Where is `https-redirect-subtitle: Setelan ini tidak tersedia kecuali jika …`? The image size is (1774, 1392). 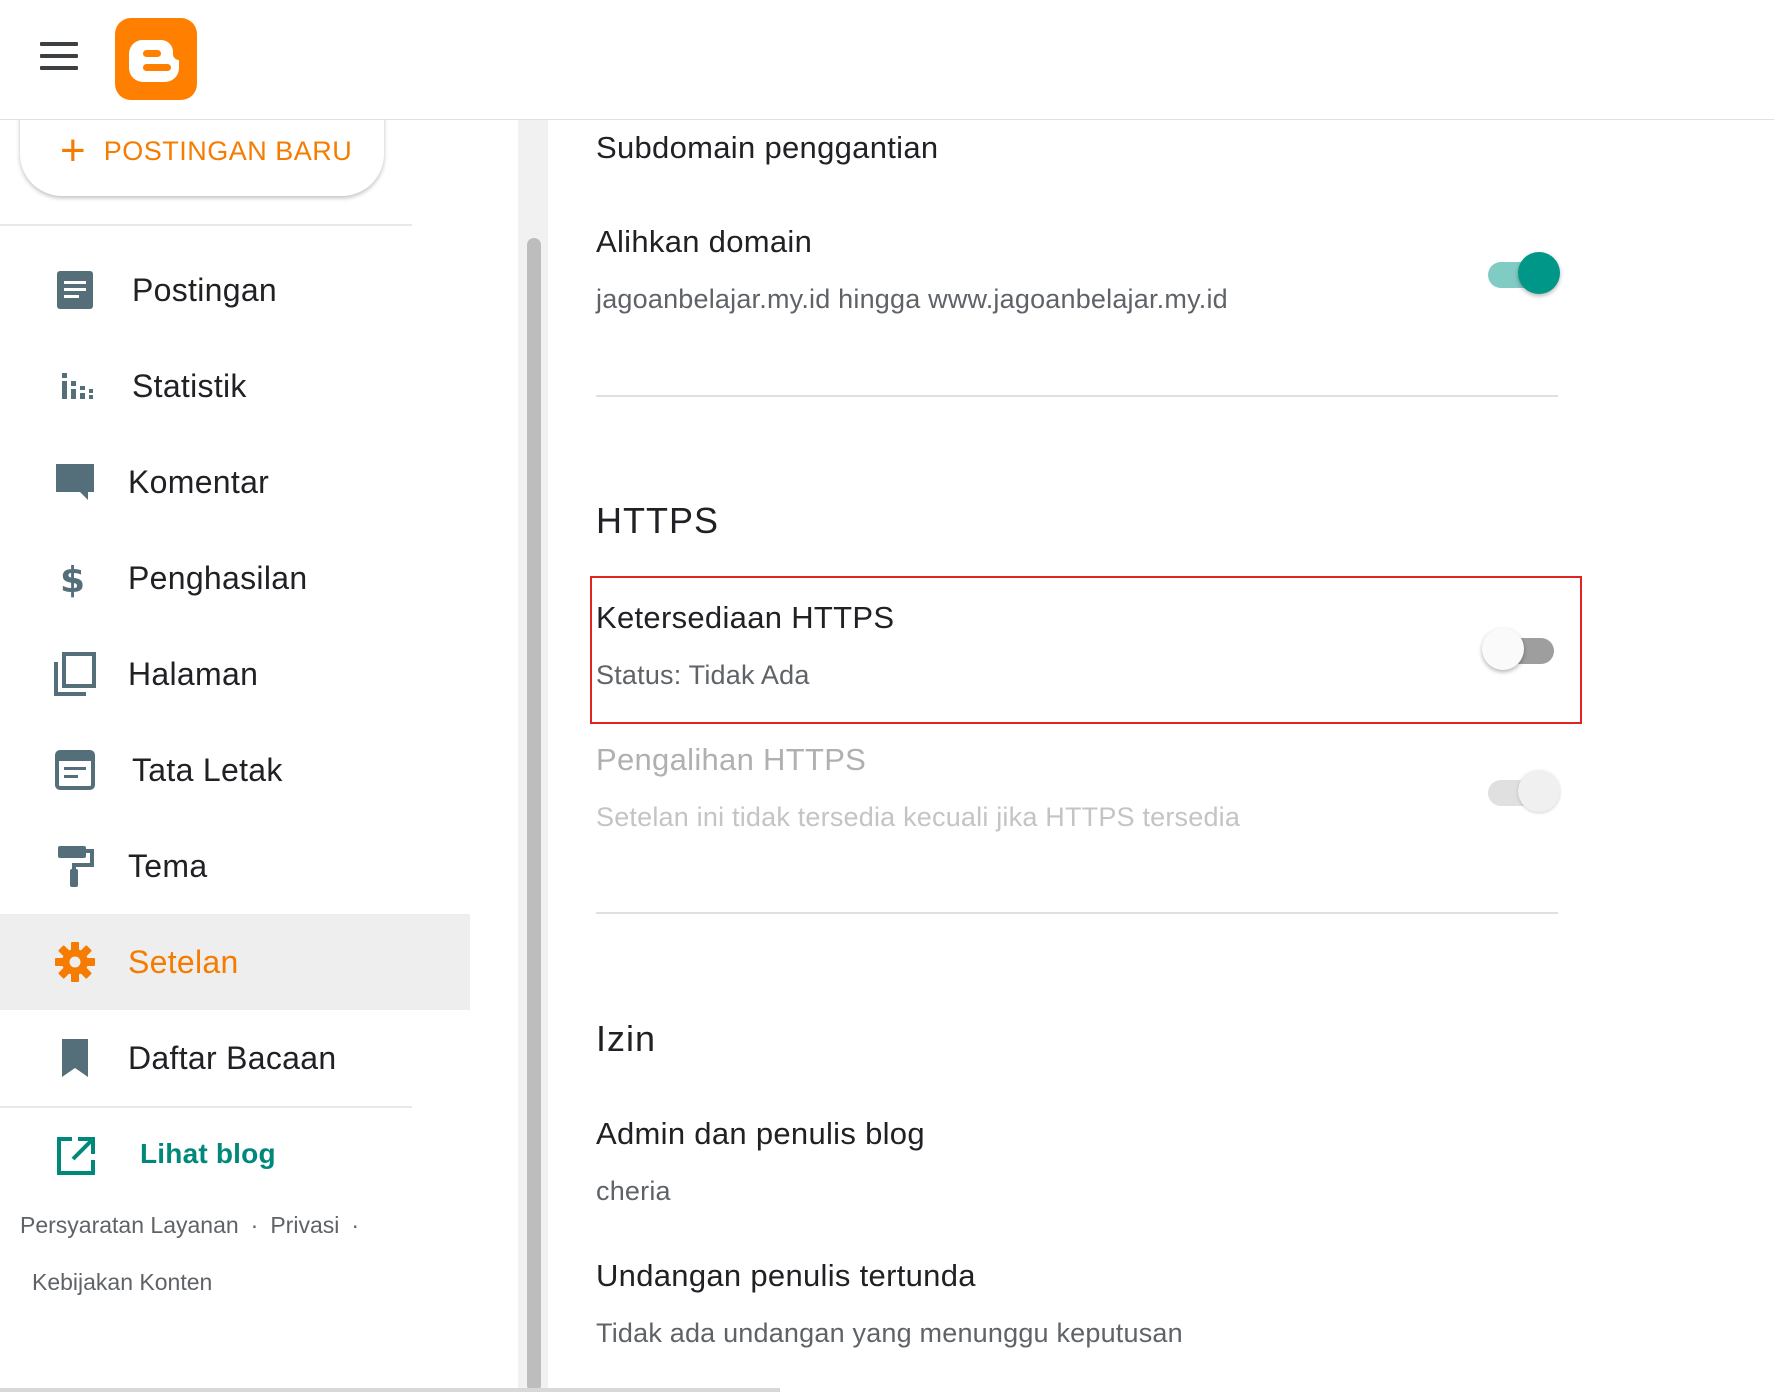
https-redirect-subtitle: Setelan ini tidak tersedia kecuali jika … is located at coordinates (918, 817).